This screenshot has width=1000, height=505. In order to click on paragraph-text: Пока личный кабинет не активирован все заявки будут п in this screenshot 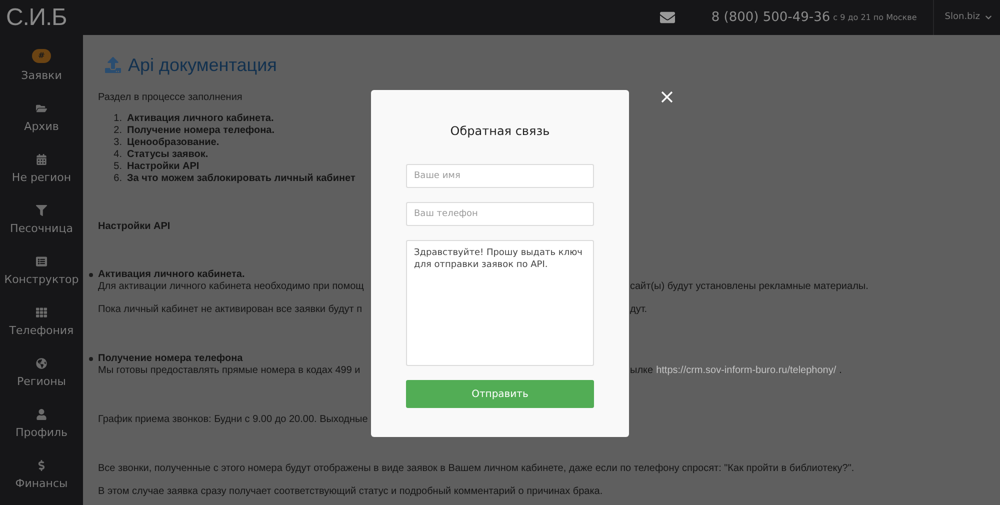, I will do `click(230, 310)`.